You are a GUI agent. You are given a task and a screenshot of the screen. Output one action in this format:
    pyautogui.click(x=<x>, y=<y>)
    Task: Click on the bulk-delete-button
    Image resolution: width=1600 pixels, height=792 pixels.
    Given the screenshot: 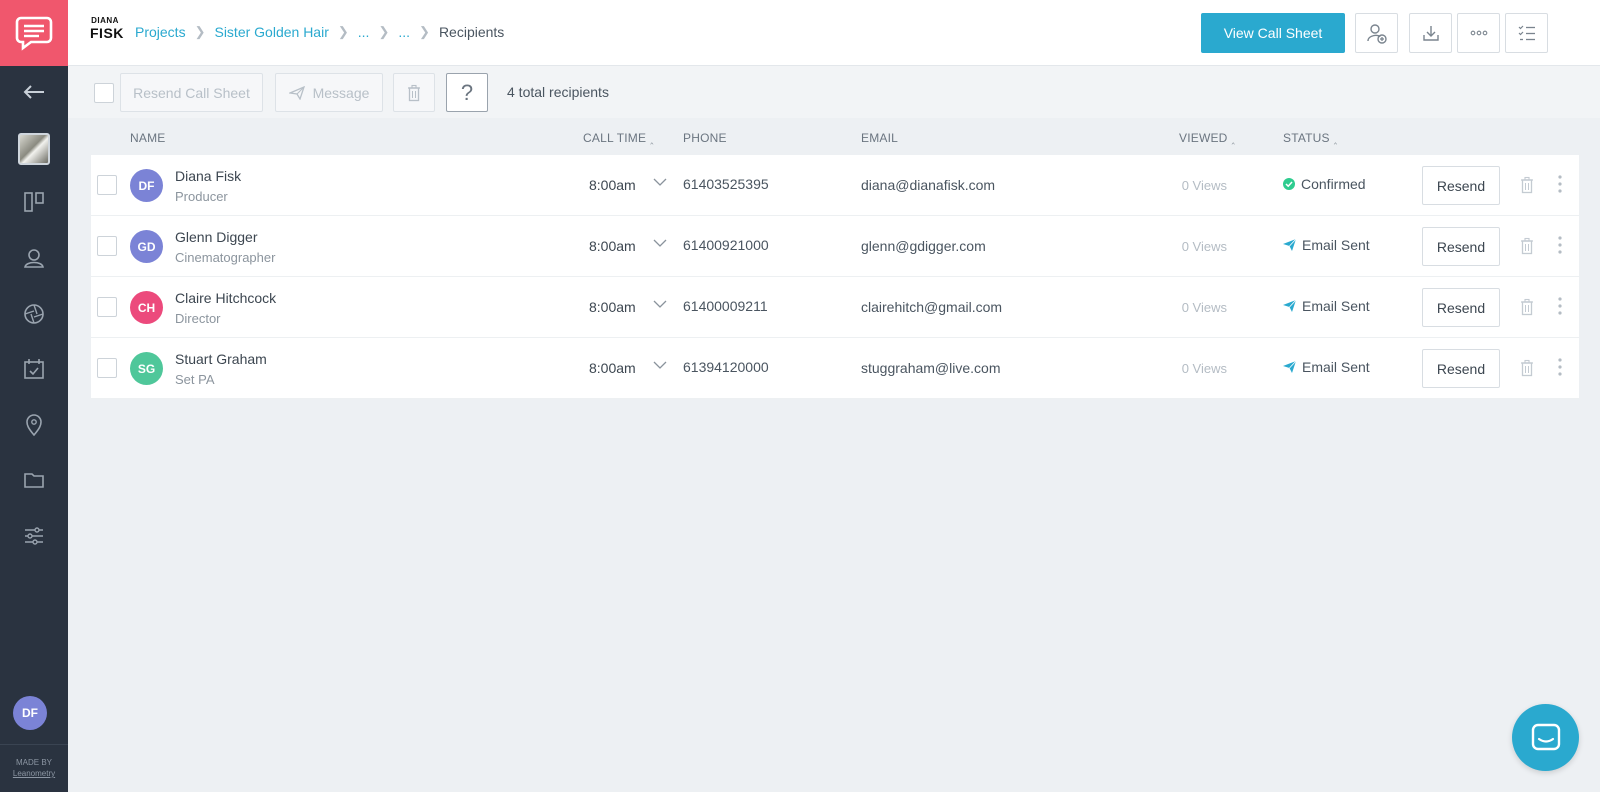 What is the action you would take?
    pyautogui.click(x=414, y=92)
    